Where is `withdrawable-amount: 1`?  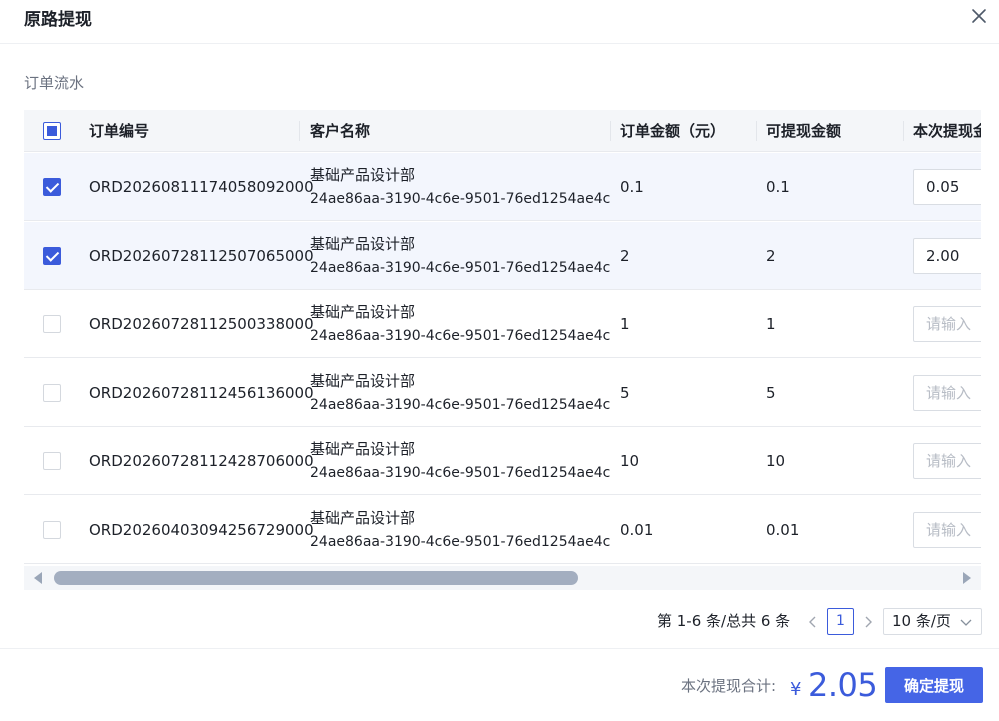
withdrawable-amount: 1 is located at coordinates (771, 324).